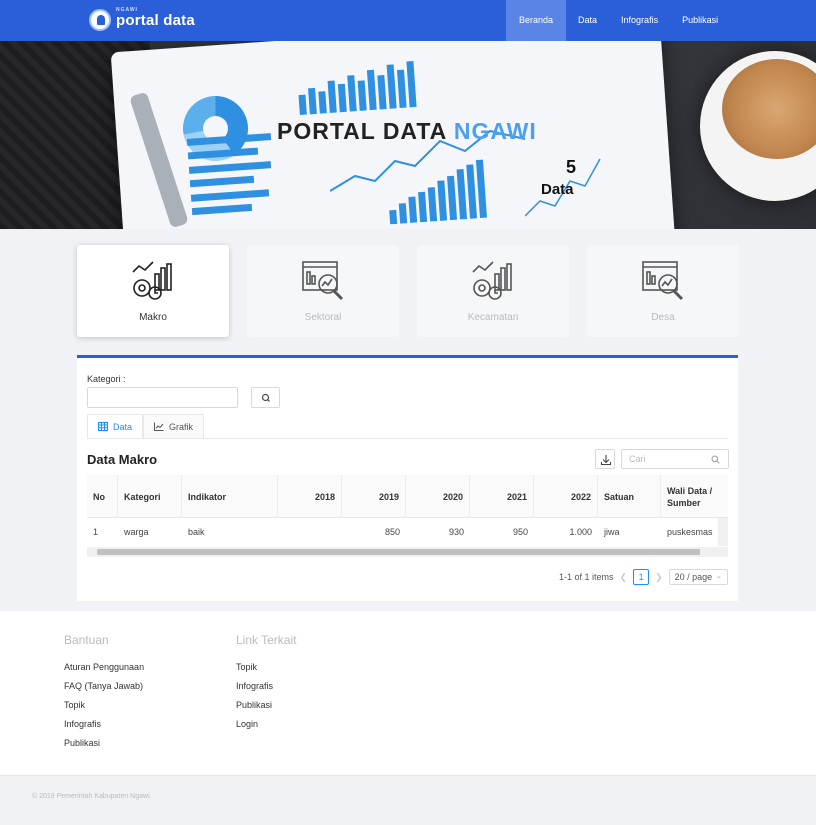  I want to click on column-header: Satuan, so click(629, 496).